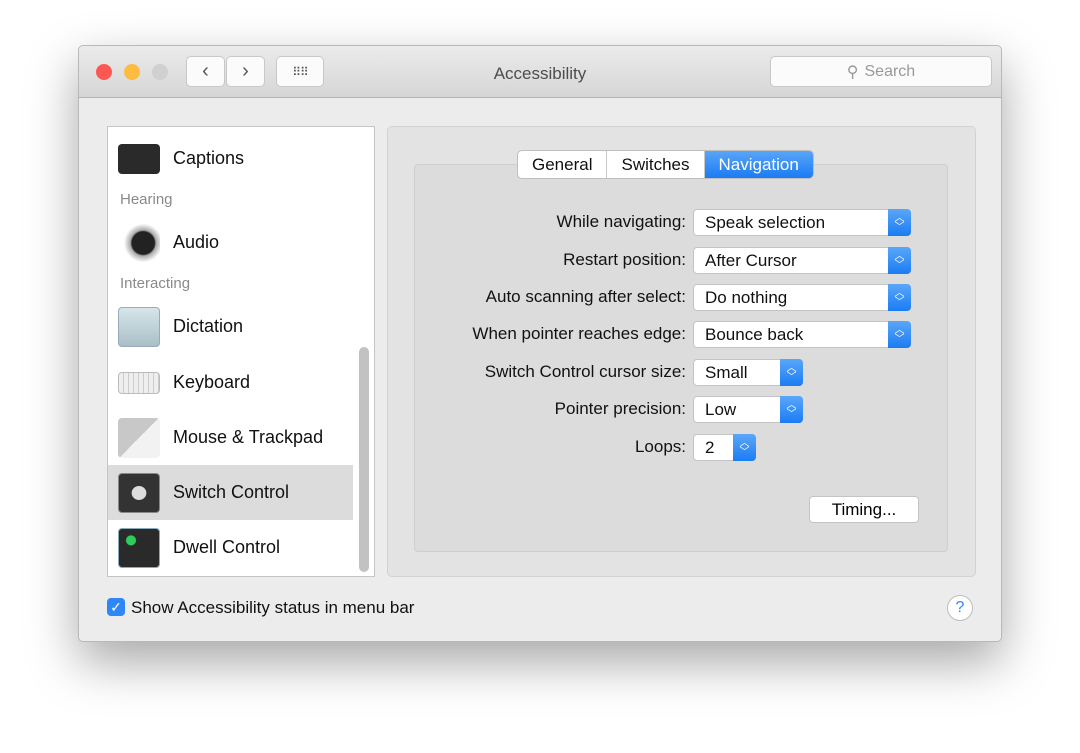 Image resolution: width=1080 pixels, height=753 pixels. I want to click on setting-label: Auto scanning after select:, so click(585, 296).